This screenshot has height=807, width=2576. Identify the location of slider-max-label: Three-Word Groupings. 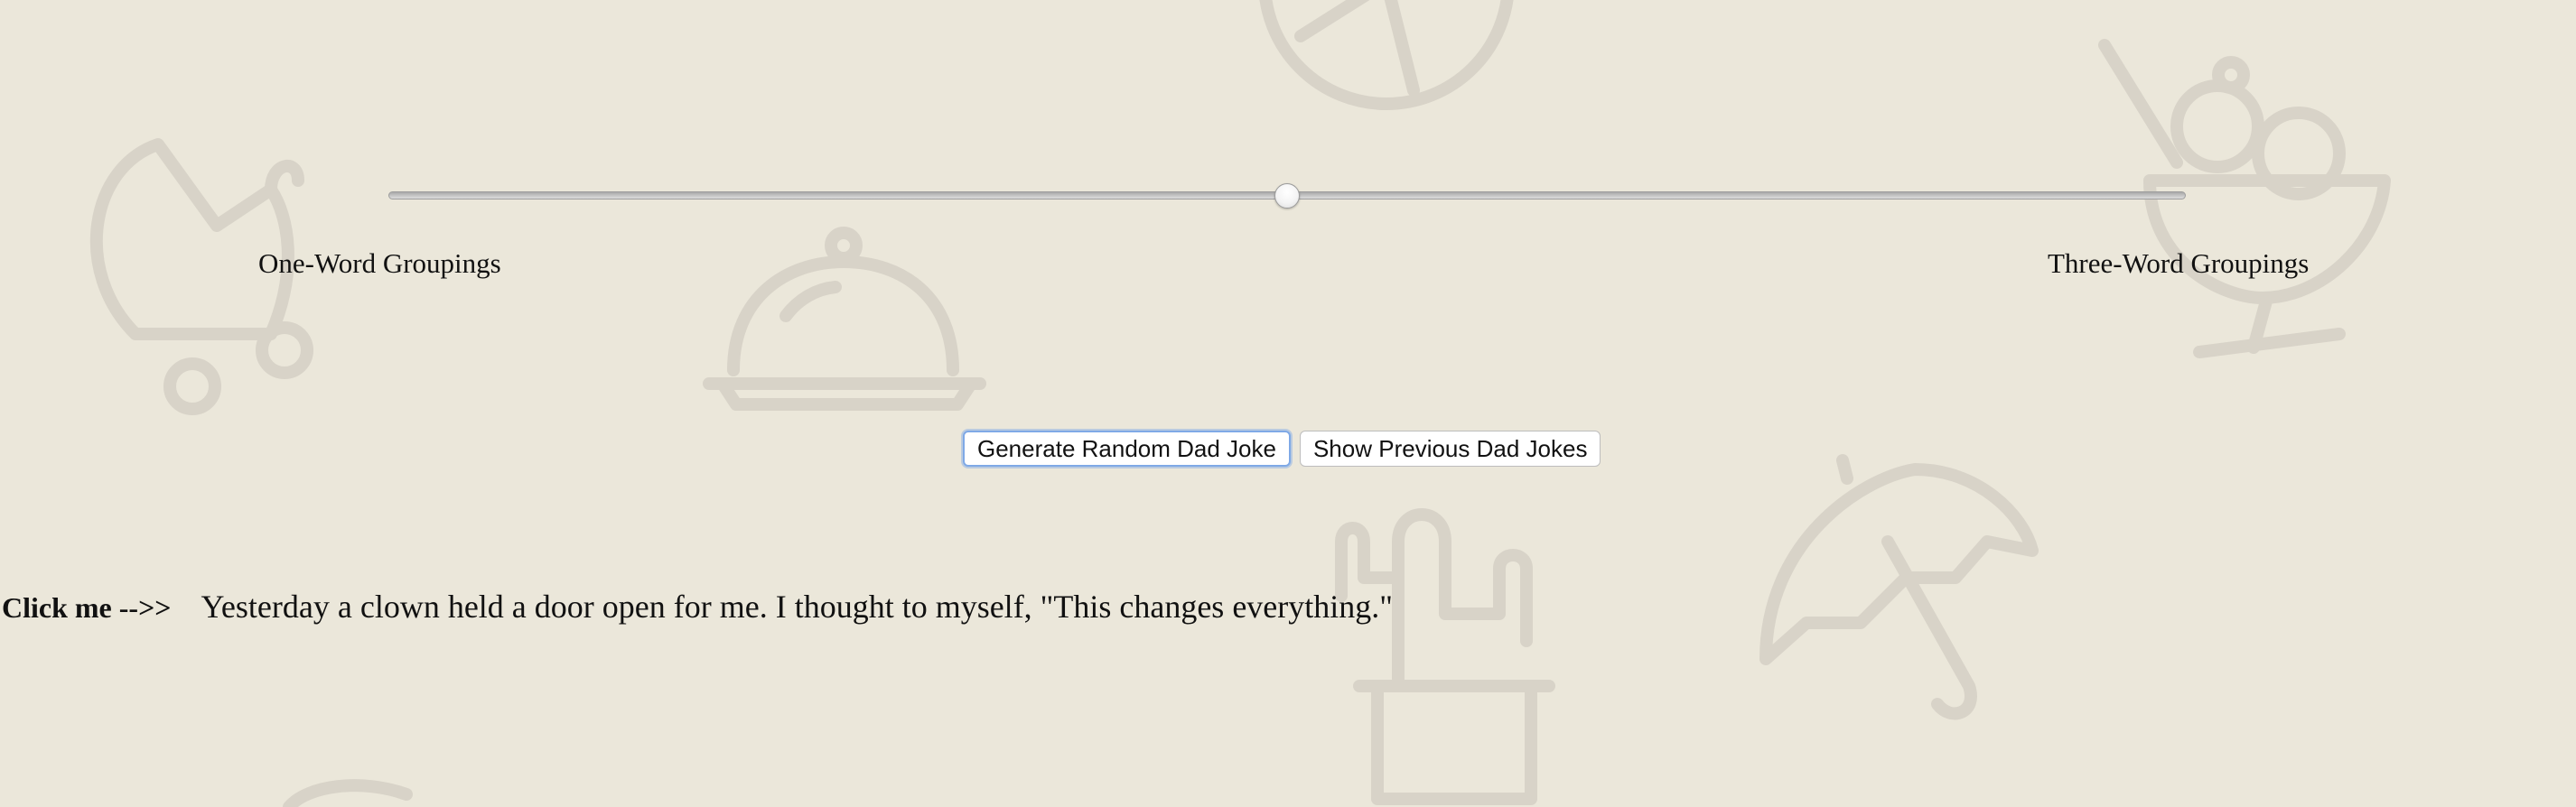
(2179, 263).